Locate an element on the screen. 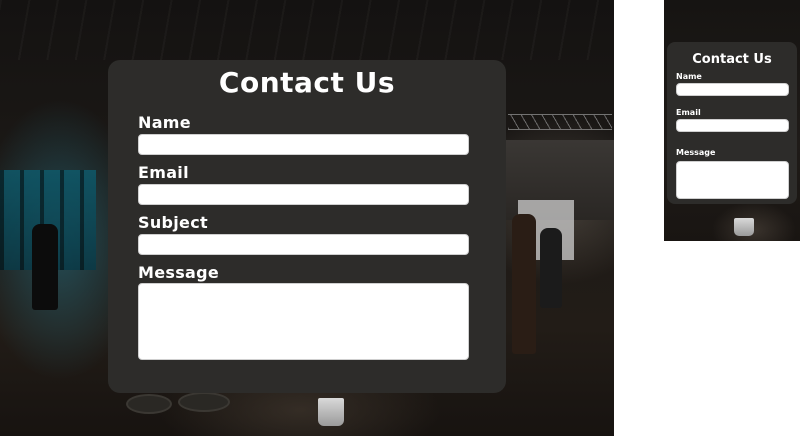  email-label: Email is located at coordinates (163, 172).